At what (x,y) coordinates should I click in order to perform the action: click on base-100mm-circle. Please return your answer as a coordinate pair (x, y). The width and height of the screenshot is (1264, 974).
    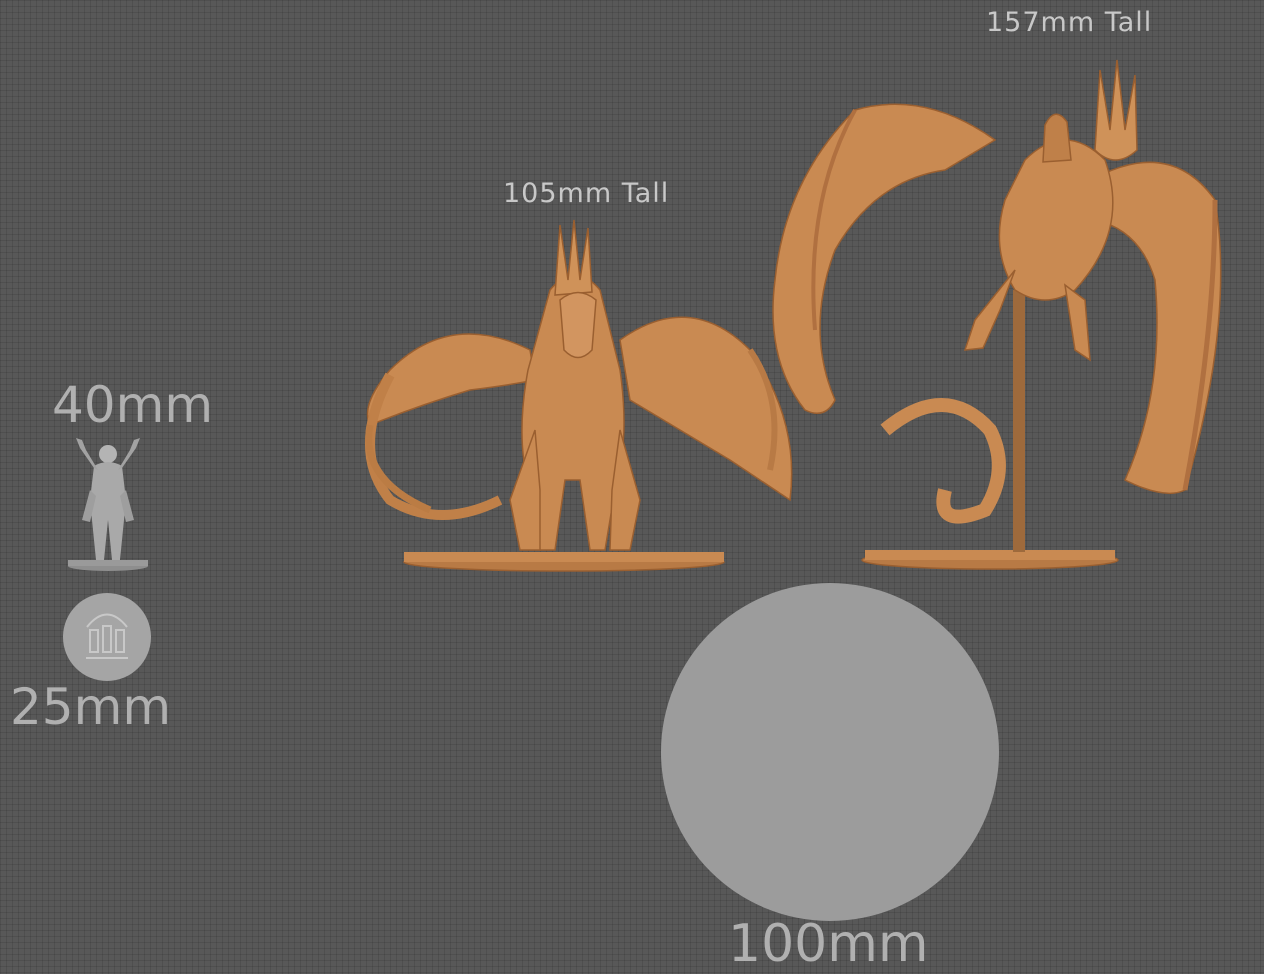
    Looking at the image, I should click on (830, 752).